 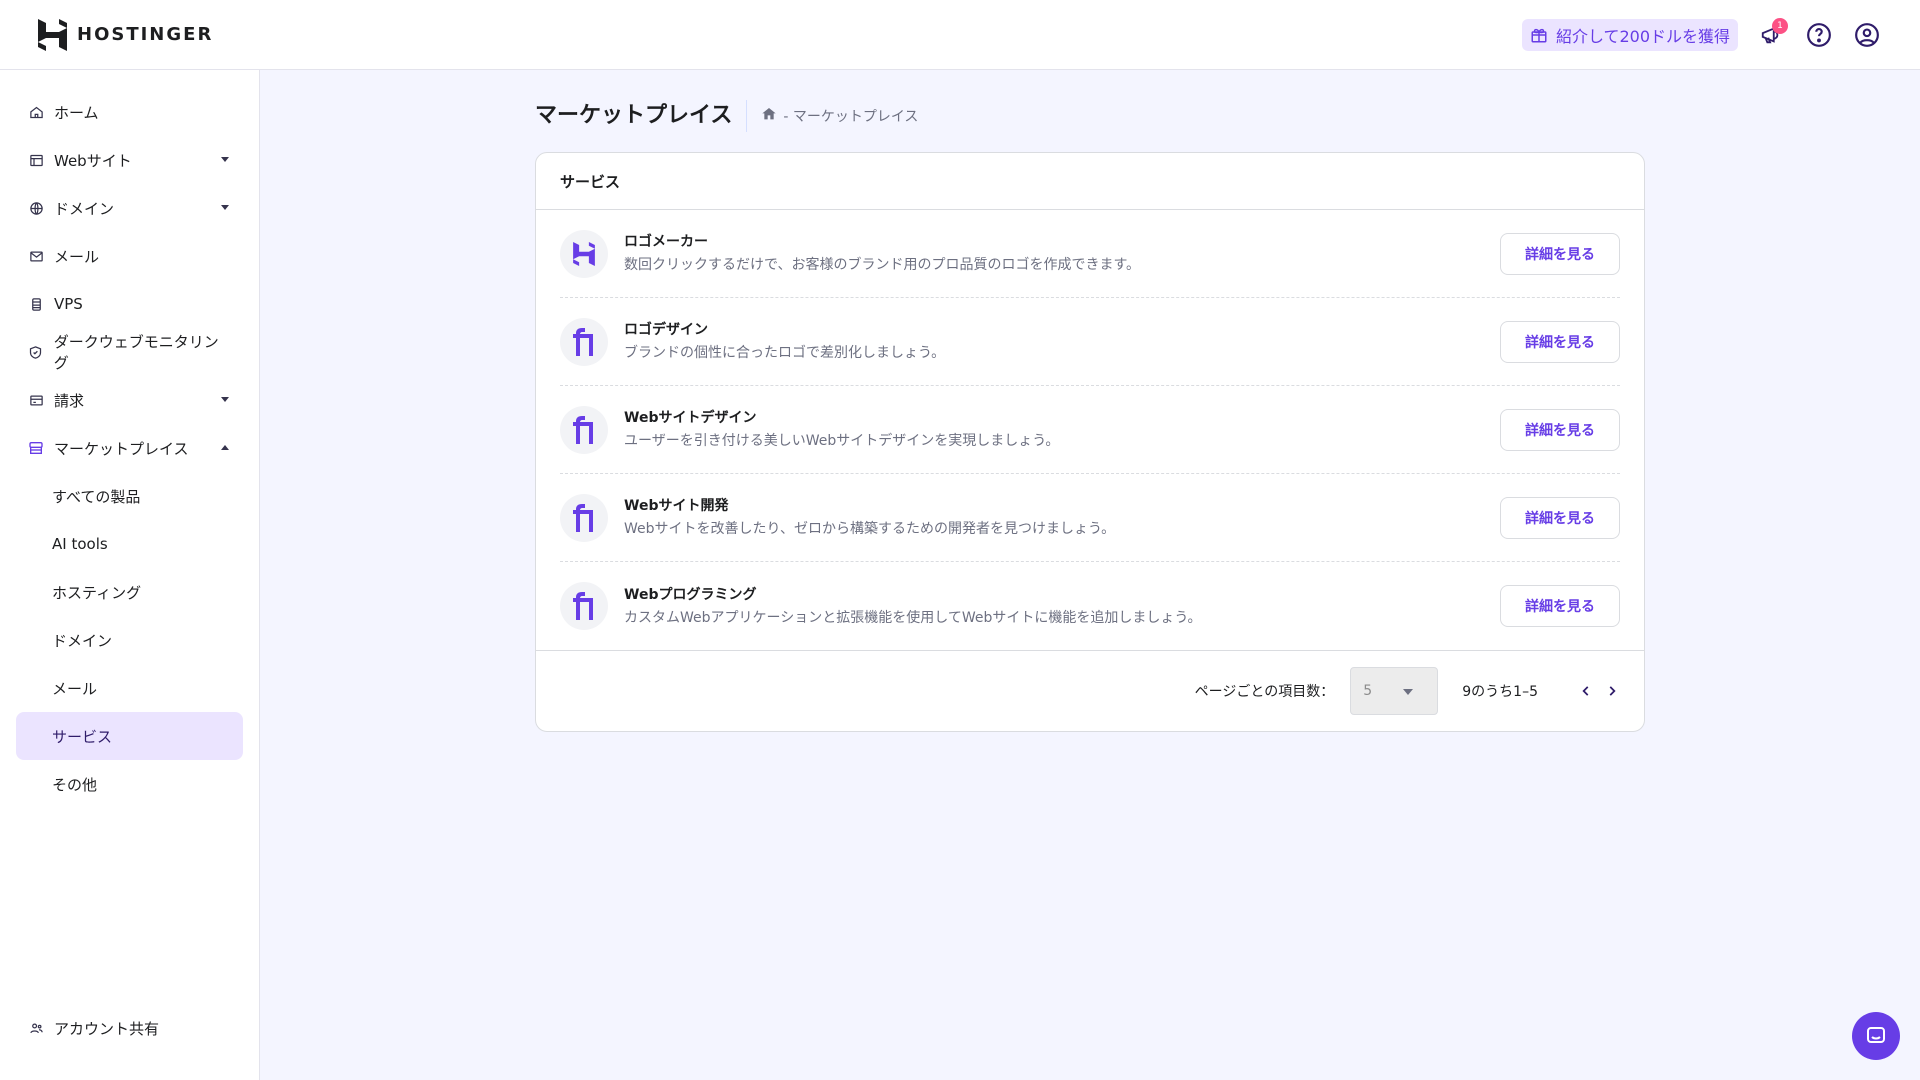 What do you see at coordinates (641, 116) in the screenshot?
I see `page-title: マーケットプレイス` at bounding box center [641, 116].